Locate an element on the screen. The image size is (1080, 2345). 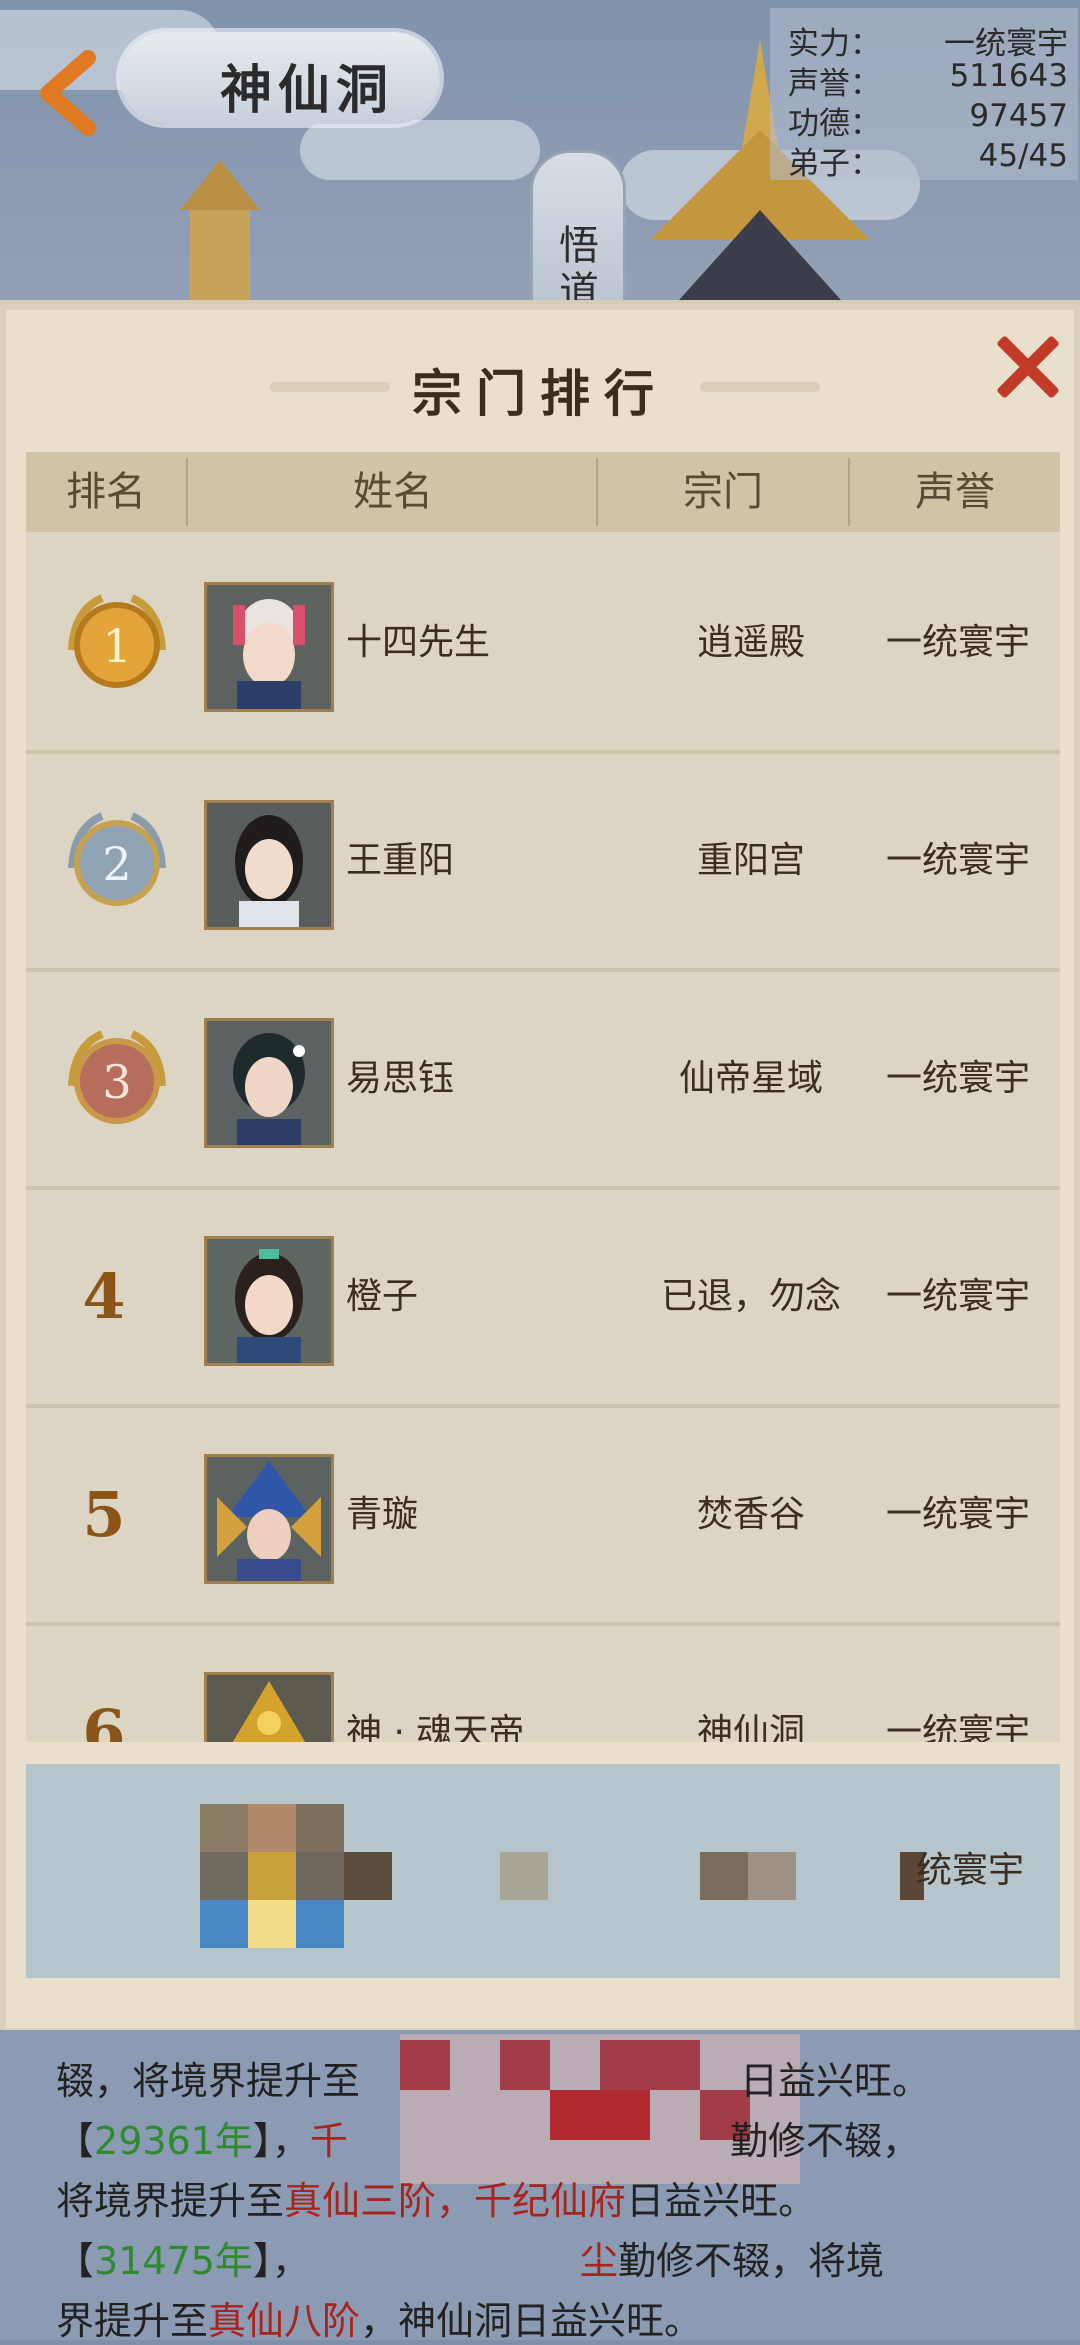
back-arrow-icon is located at coordinates (68, 93).